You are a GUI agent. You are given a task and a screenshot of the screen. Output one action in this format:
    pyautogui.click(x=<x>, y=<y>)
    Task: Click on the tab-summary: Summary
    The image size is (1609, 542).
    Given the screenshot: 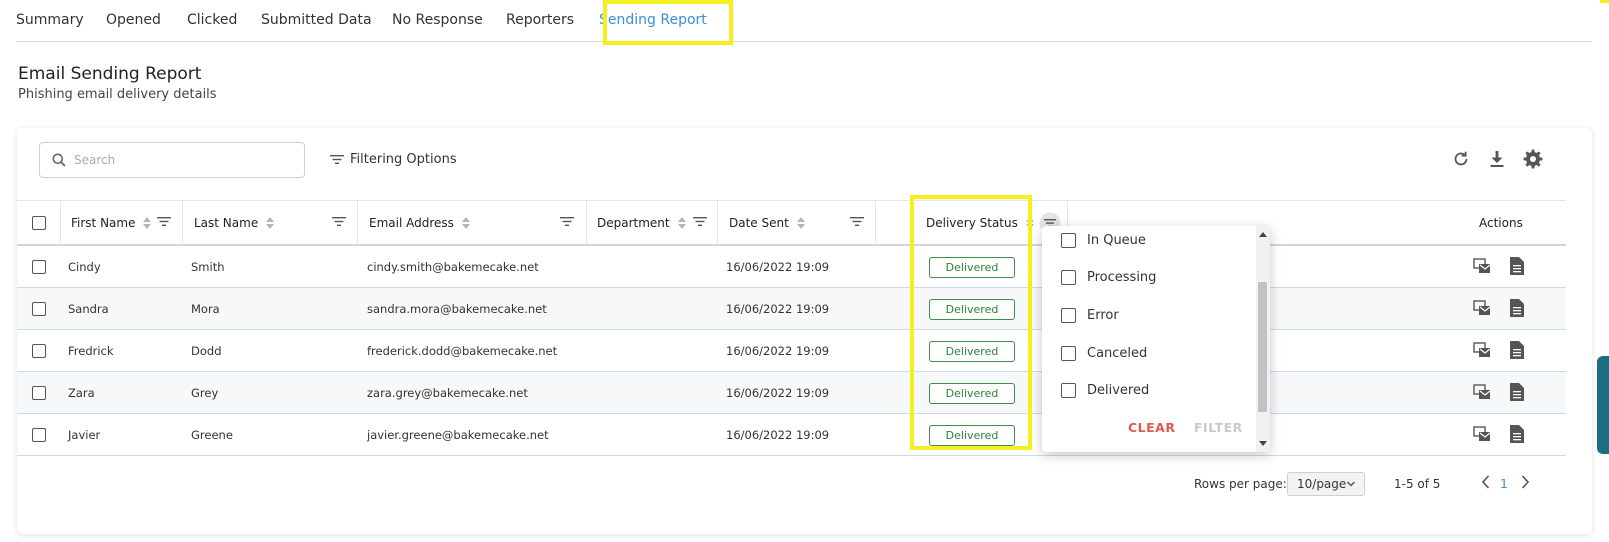 What is the action you would take?
    pyautogui.click(x=50, y=20)
    